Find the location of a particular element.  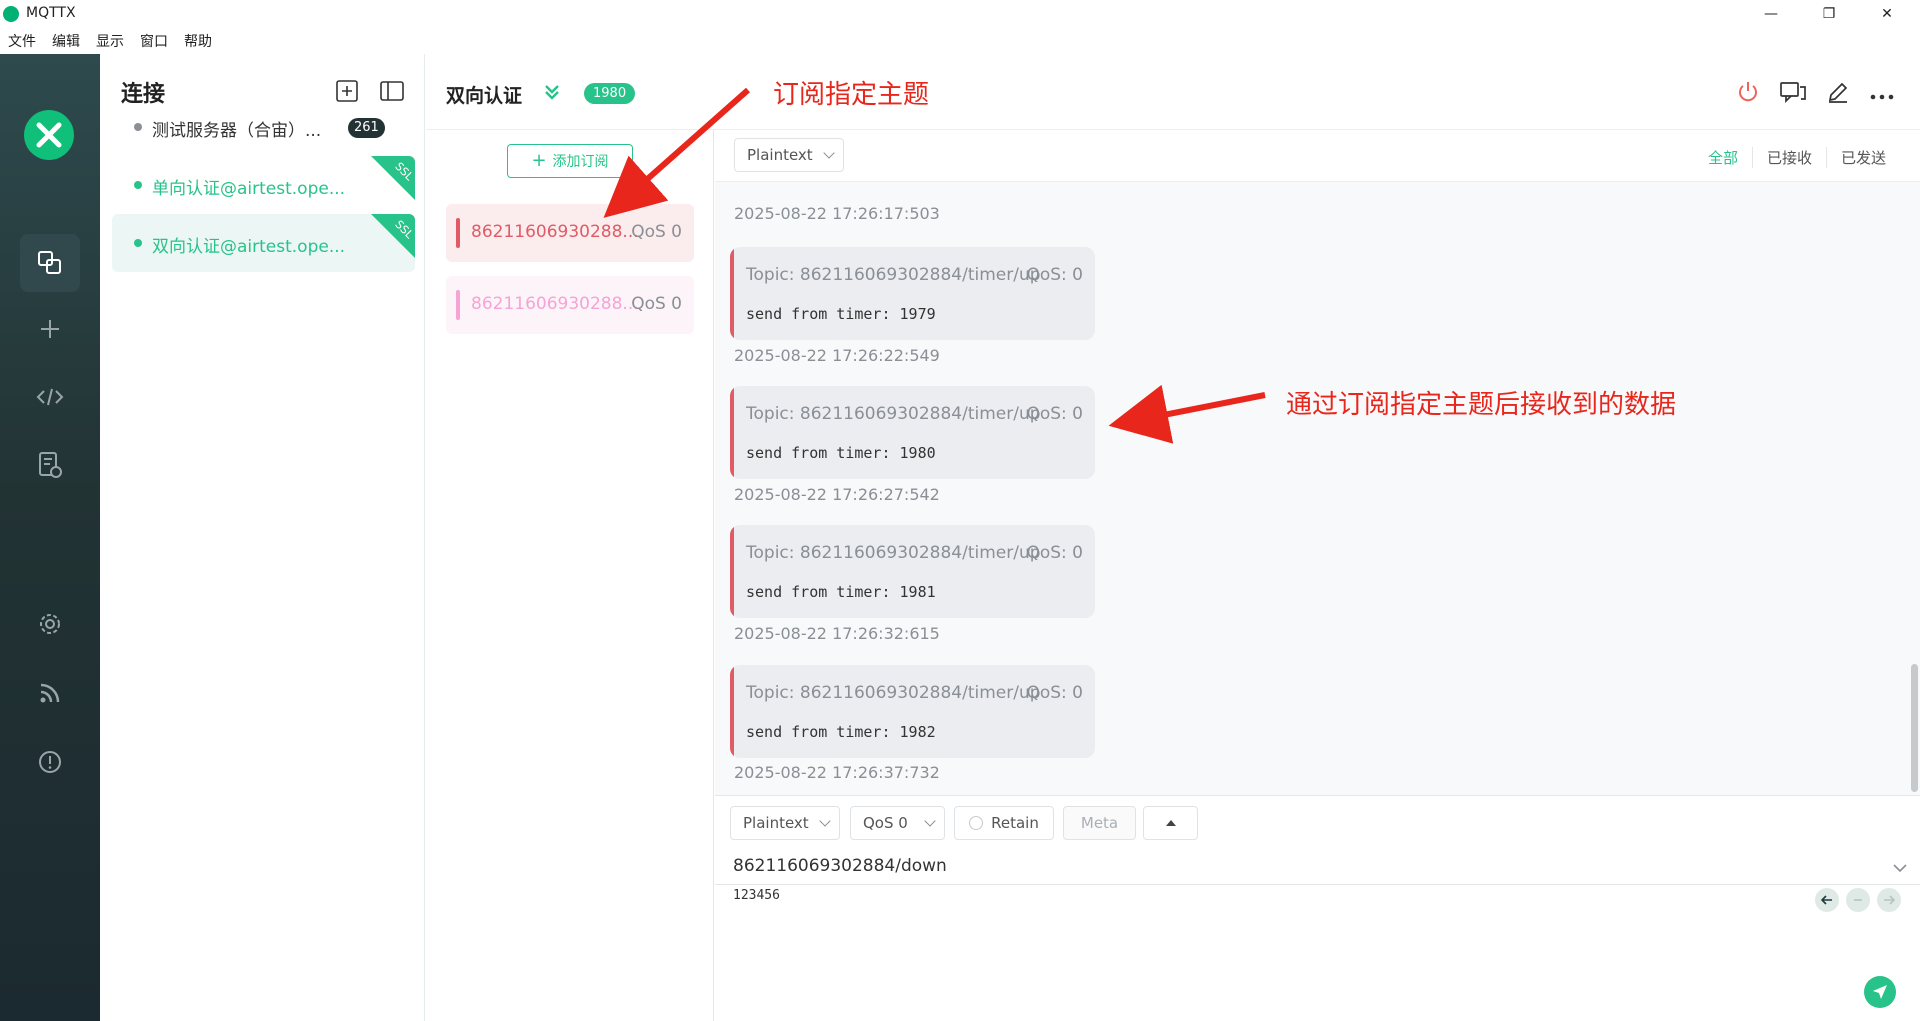

send-icon is located at coordinates (1880, 992).